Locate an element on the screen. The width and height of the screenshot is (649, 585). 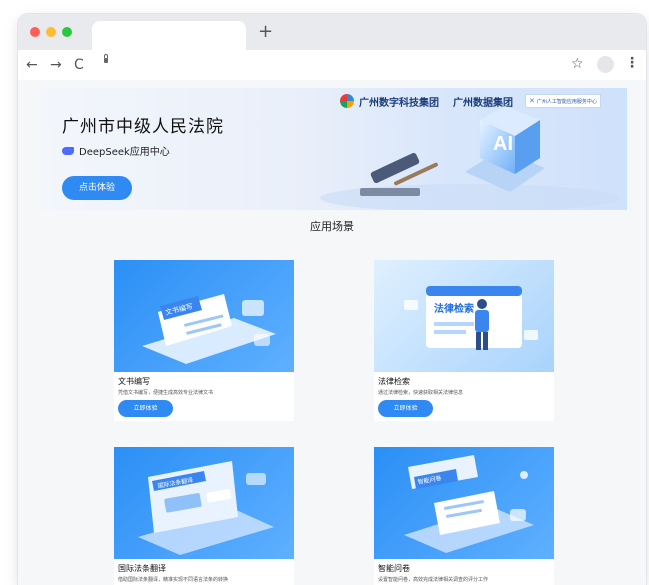
card-smart-questionnaire: 智能问卷 智能问卷 设置智能问卷，高效完成法律相关调查的评分工作 is located at coordinates (464, 516).